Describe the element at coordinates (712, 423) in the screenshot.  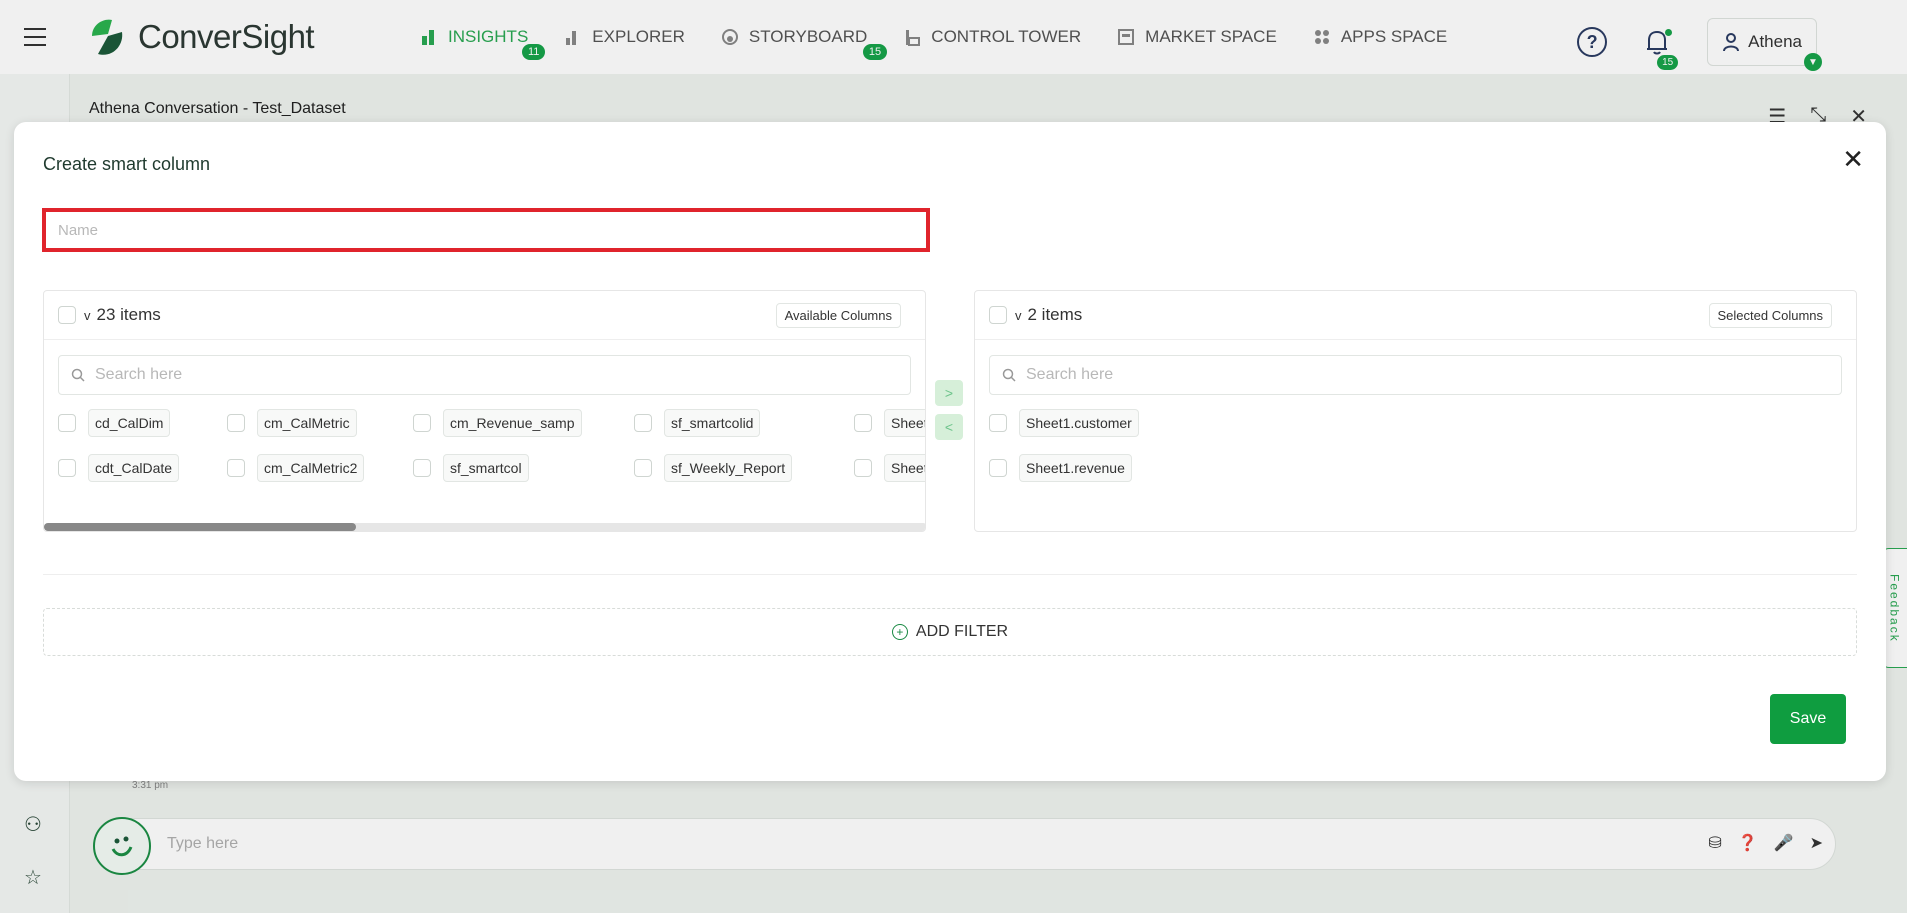
I see `column-name: sf_smartcolid` at that location.